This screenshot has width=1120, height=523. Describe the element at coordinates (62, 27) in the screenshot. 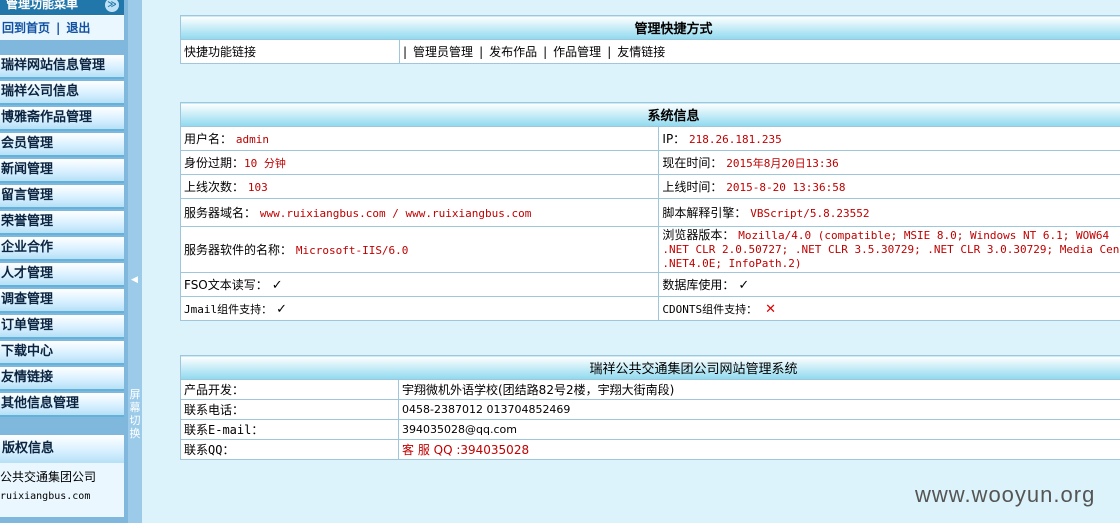

I see `home-logout-bar: 回到首页 | 退出` at that location.